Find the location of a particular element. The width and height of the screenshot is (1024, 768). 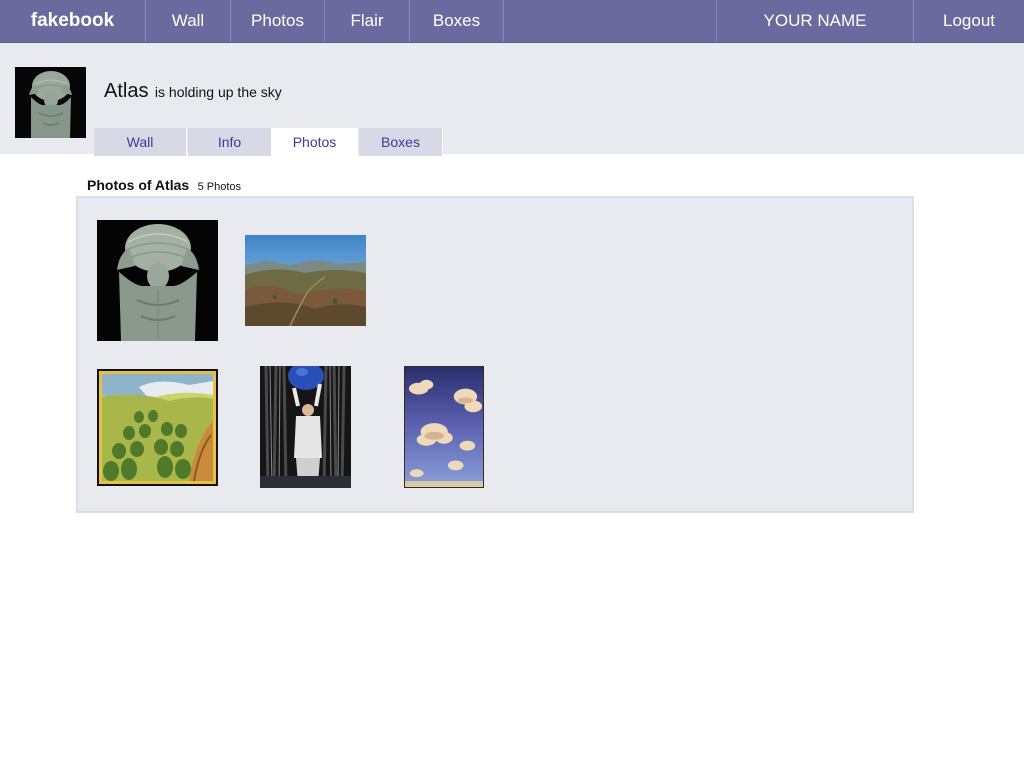

clouds-sky-photo is located at coordinates (444, 427).